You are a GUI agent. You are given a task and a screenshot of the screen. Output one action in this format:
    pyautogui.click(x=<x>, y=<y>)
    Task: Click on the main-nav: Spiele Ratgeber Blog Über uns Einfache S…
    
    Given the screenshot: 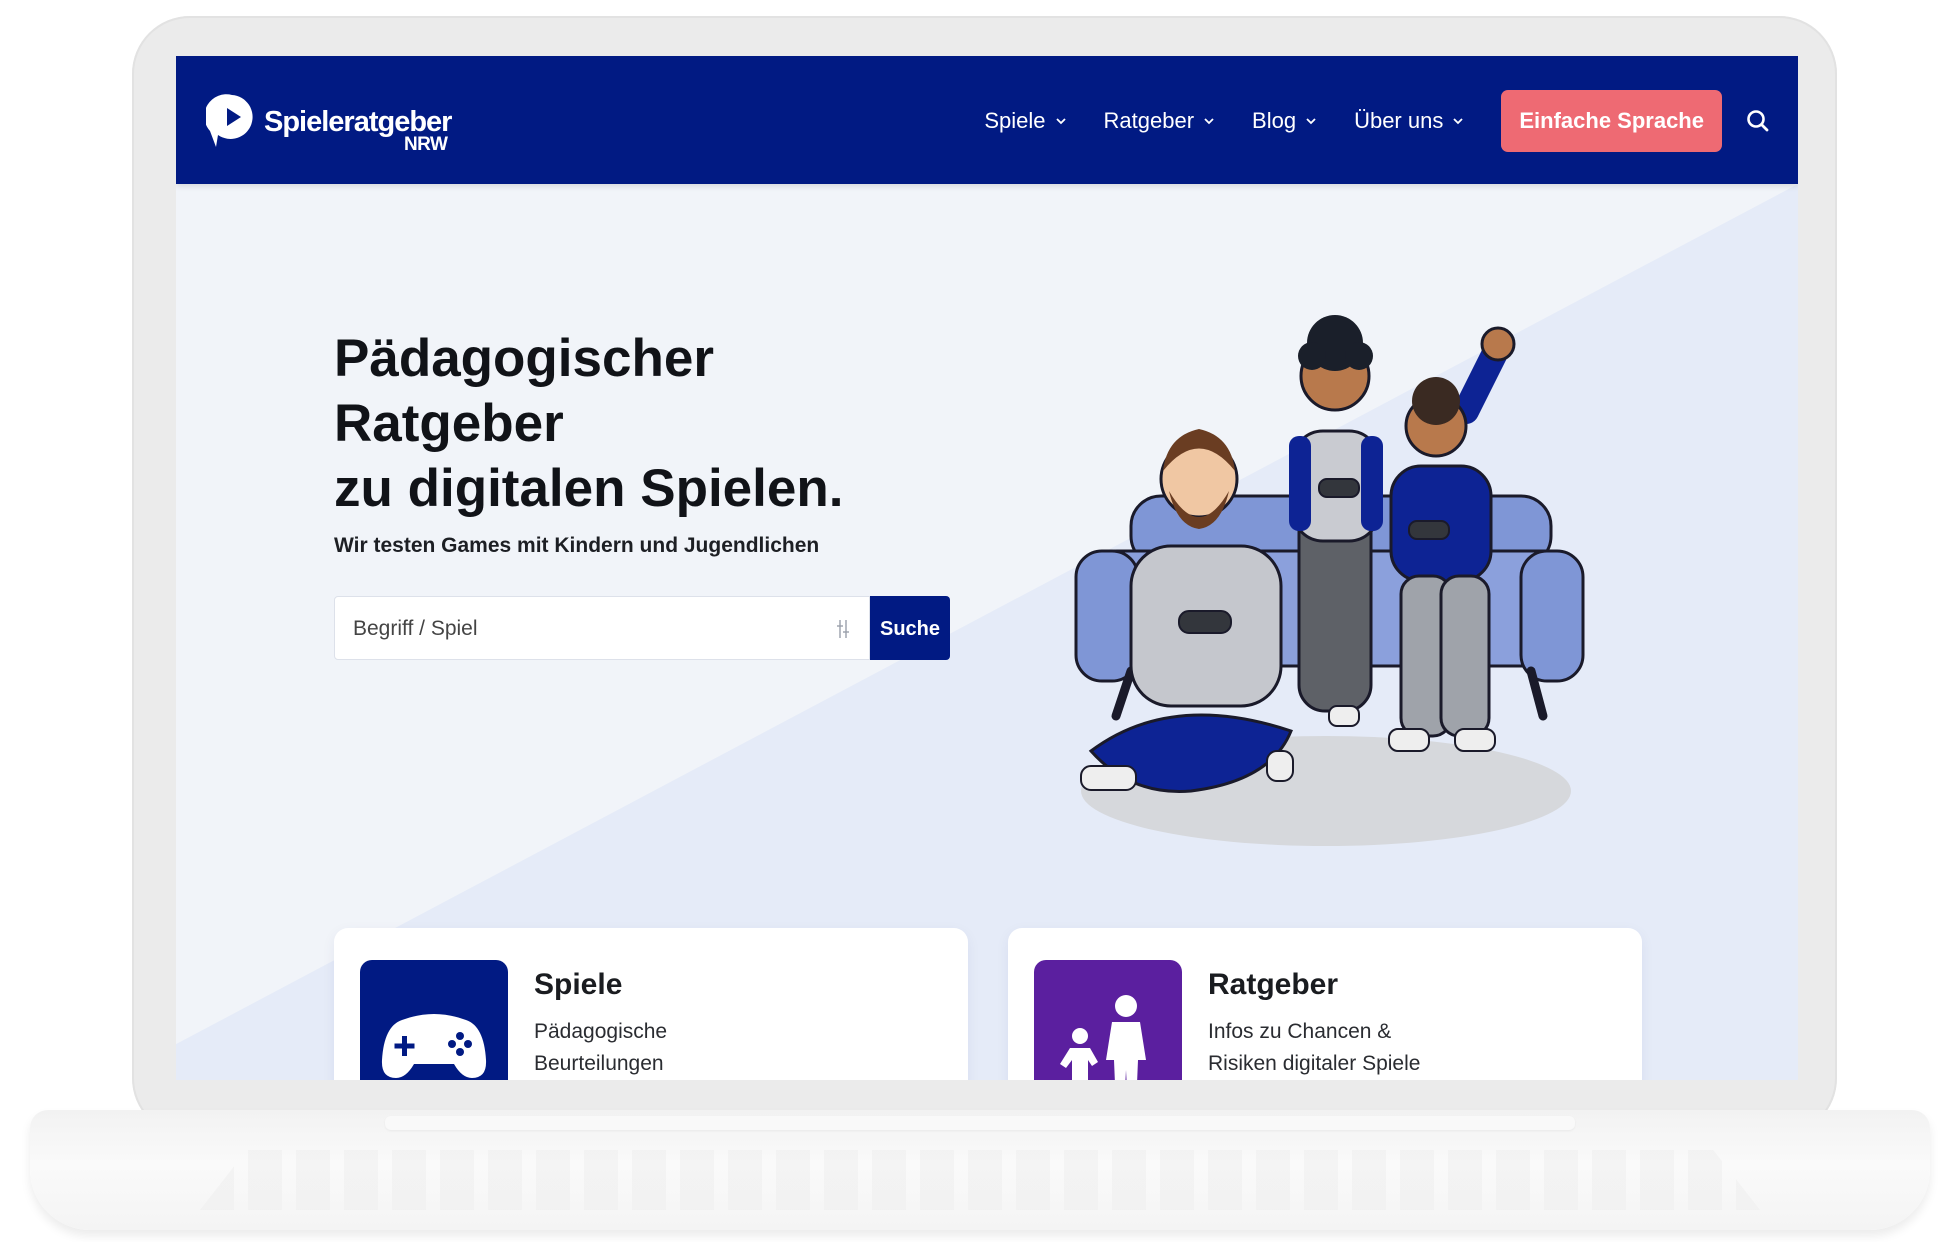 What is the action you would take?
    pyautogui.click(x=1378, y=121)
    